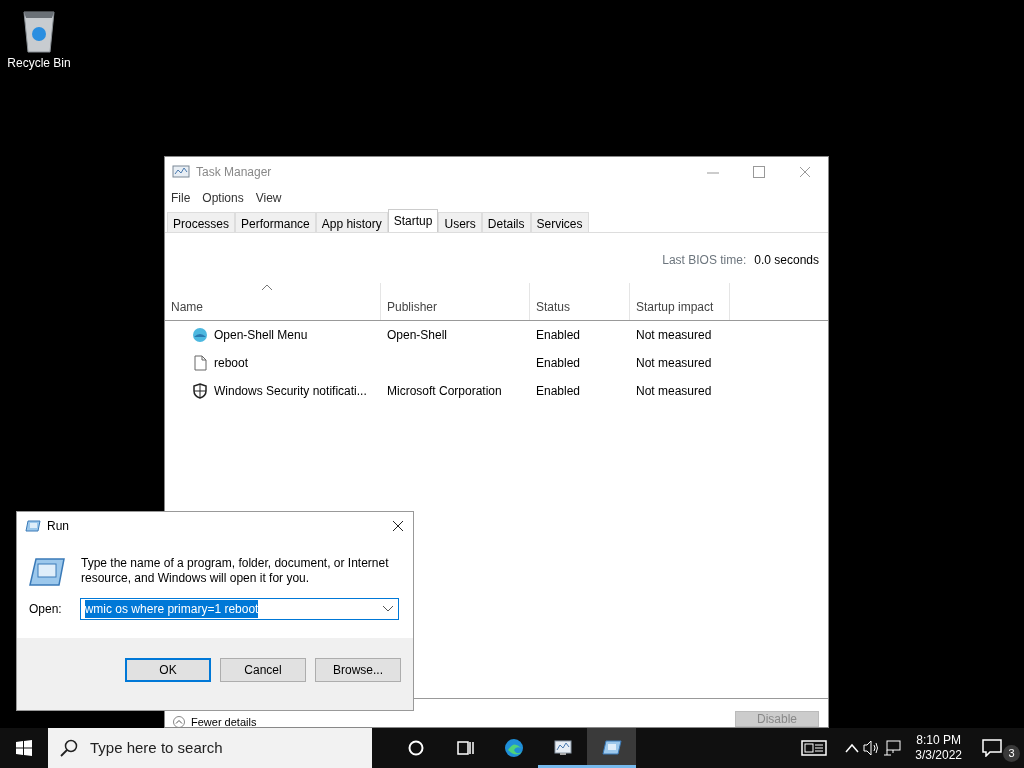 This screenshot has height=768, width=1024. Describe the element at coordinates (704, 260) in the screenshot. I see `bios-time-label: Last BIOS time:` at that location.